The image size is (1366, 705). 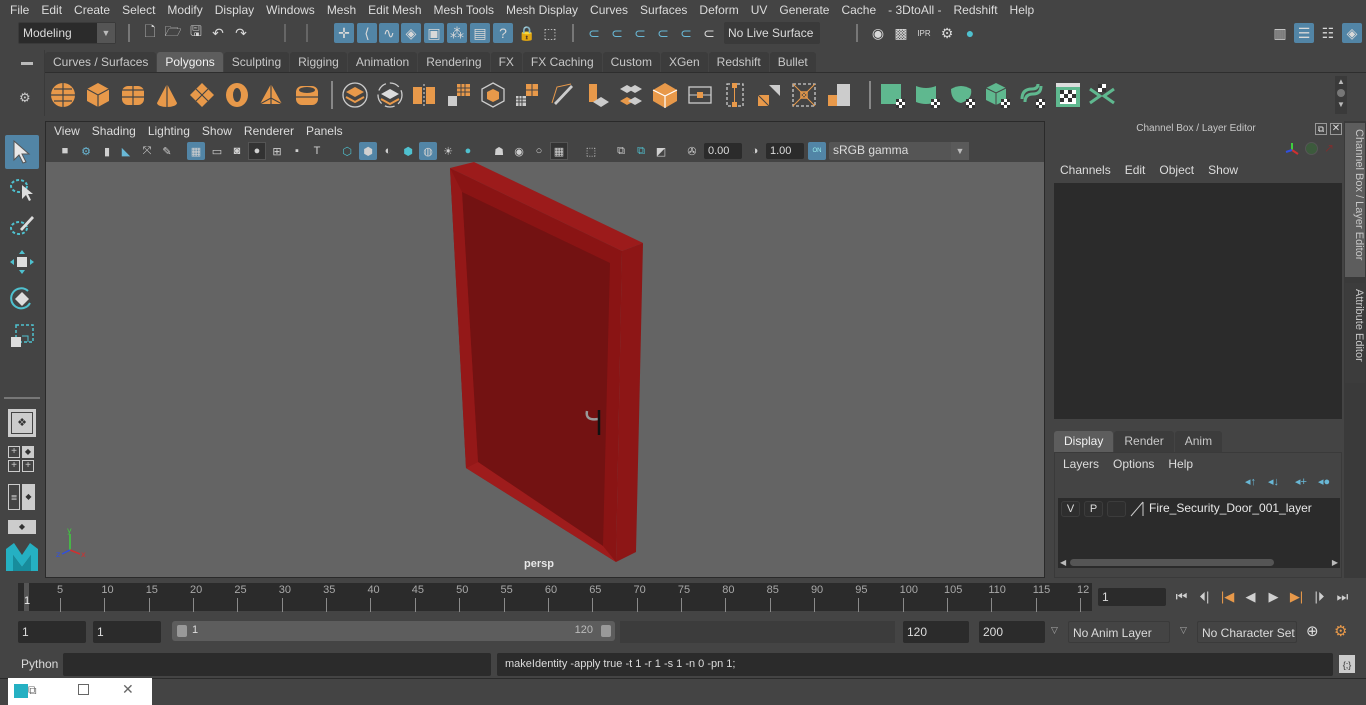 I want to click on viewport-menu-lighting: Lighting, so click(x=171, y=131).